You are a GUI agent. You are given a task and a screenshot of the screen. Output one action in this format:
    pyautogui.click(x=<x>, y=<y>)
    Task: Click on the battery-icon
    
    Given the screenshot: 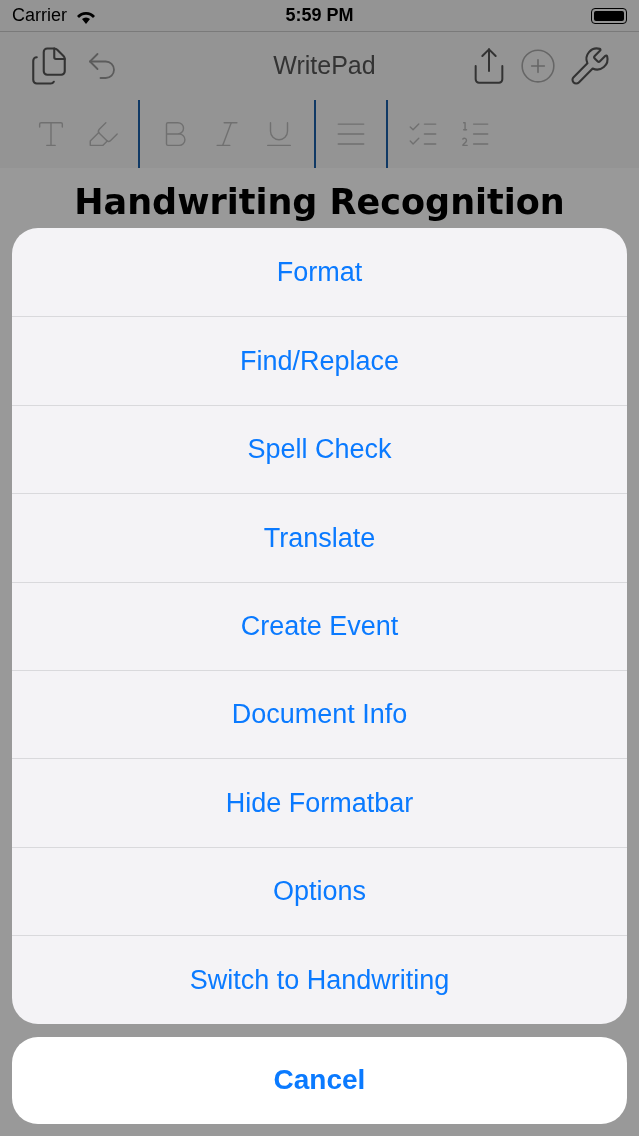 What is the action you would take?
    pyautogui.click(x=609, y=15)
    